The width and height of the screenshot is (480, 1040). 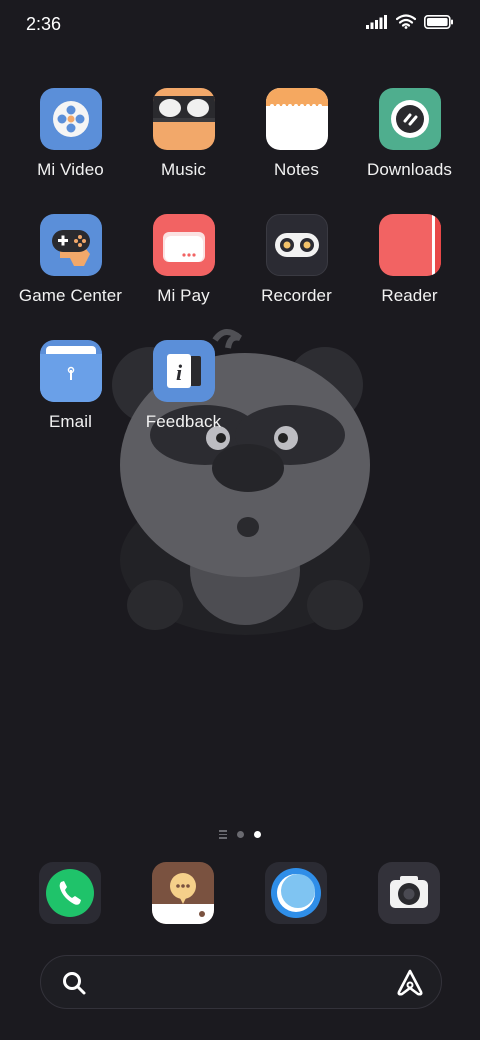 What do you see at coordinates (70, 245) in the screenshot?
I see `game-center-icon` at bounding box center [70, 245].